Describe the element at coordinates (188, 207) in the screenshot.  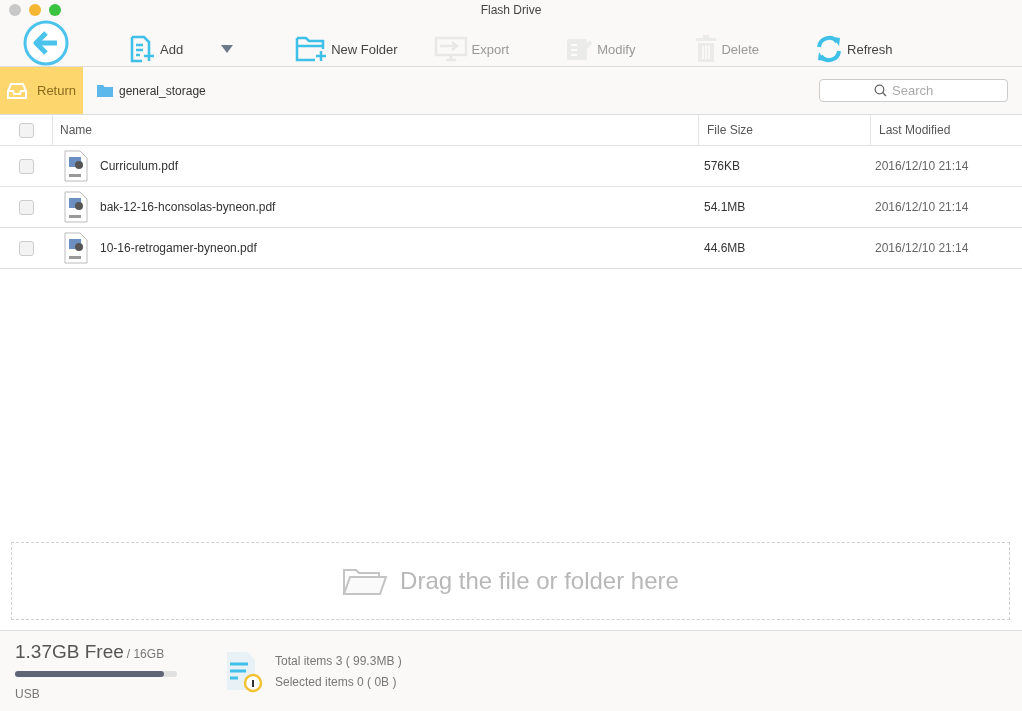
I see `file-name: bak-12-16-hconsolas-byneon.pdf` at that location.